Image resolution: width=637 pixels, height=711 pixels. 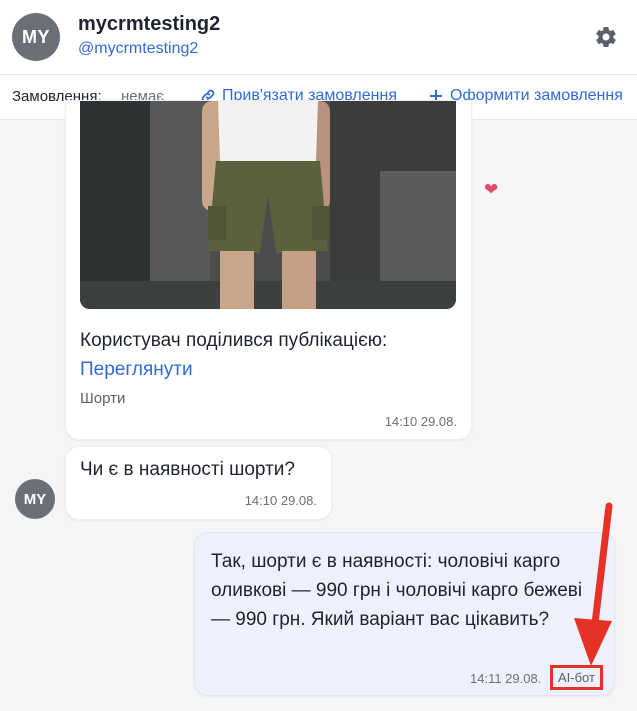 What do you see at coordinates (606, 37) in the screenshot?
I see `gear-icon` at bounding box center [606, 37].